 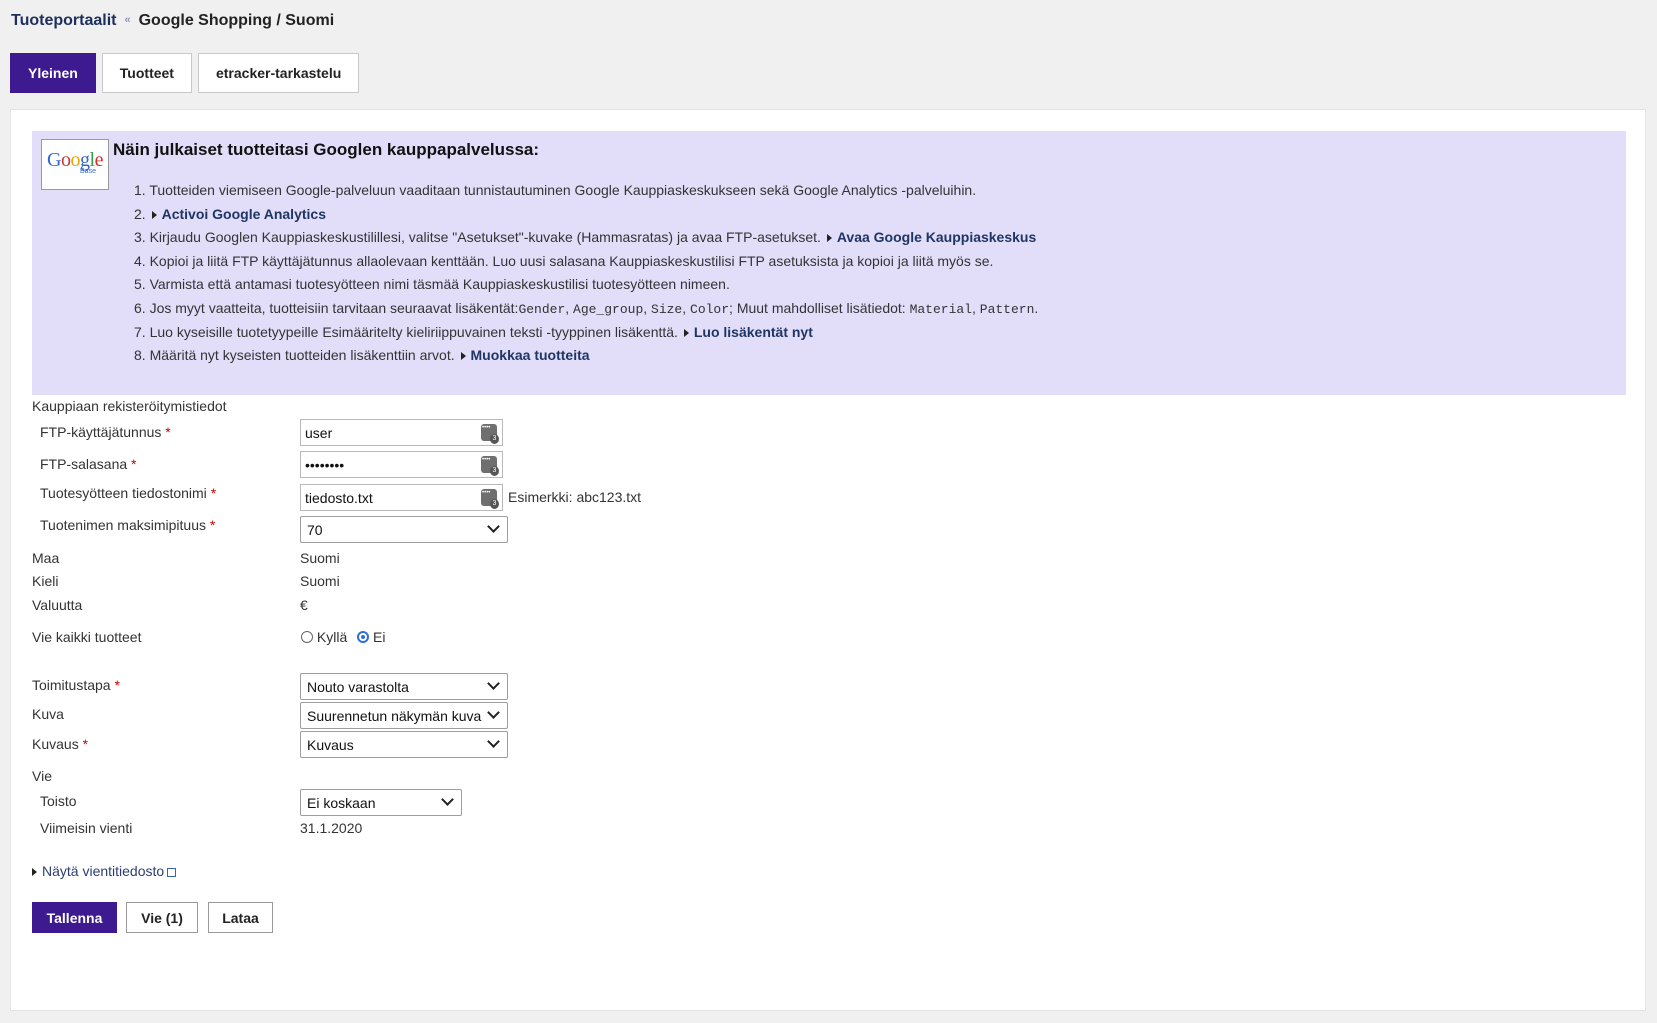 What do you see at coordinates (146, 73) in the screenshot?
I see `tab-products: Tuotteet` at bounding box center [146, 73].